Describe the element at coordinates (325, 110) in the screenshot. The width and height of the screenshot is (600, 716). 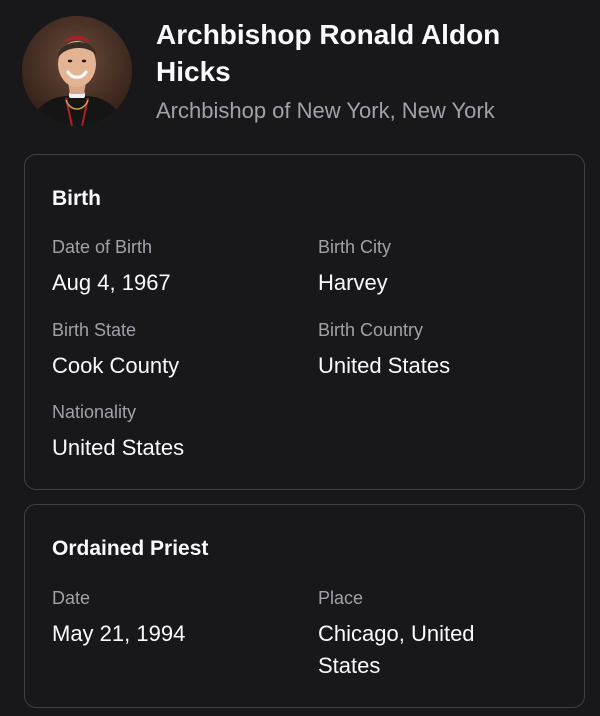
I see `profile-title: Archbishop of New York, New York` at that location.